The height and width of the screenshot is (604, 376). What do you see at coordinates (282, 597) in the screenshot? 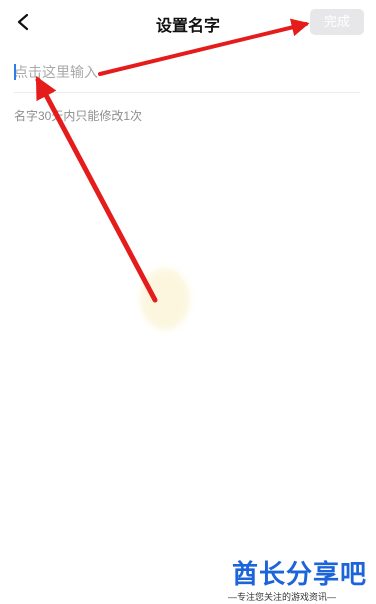
I see `logo-slogan: —专注您关注的游戏资讯—` at bounding box center [282, 597].